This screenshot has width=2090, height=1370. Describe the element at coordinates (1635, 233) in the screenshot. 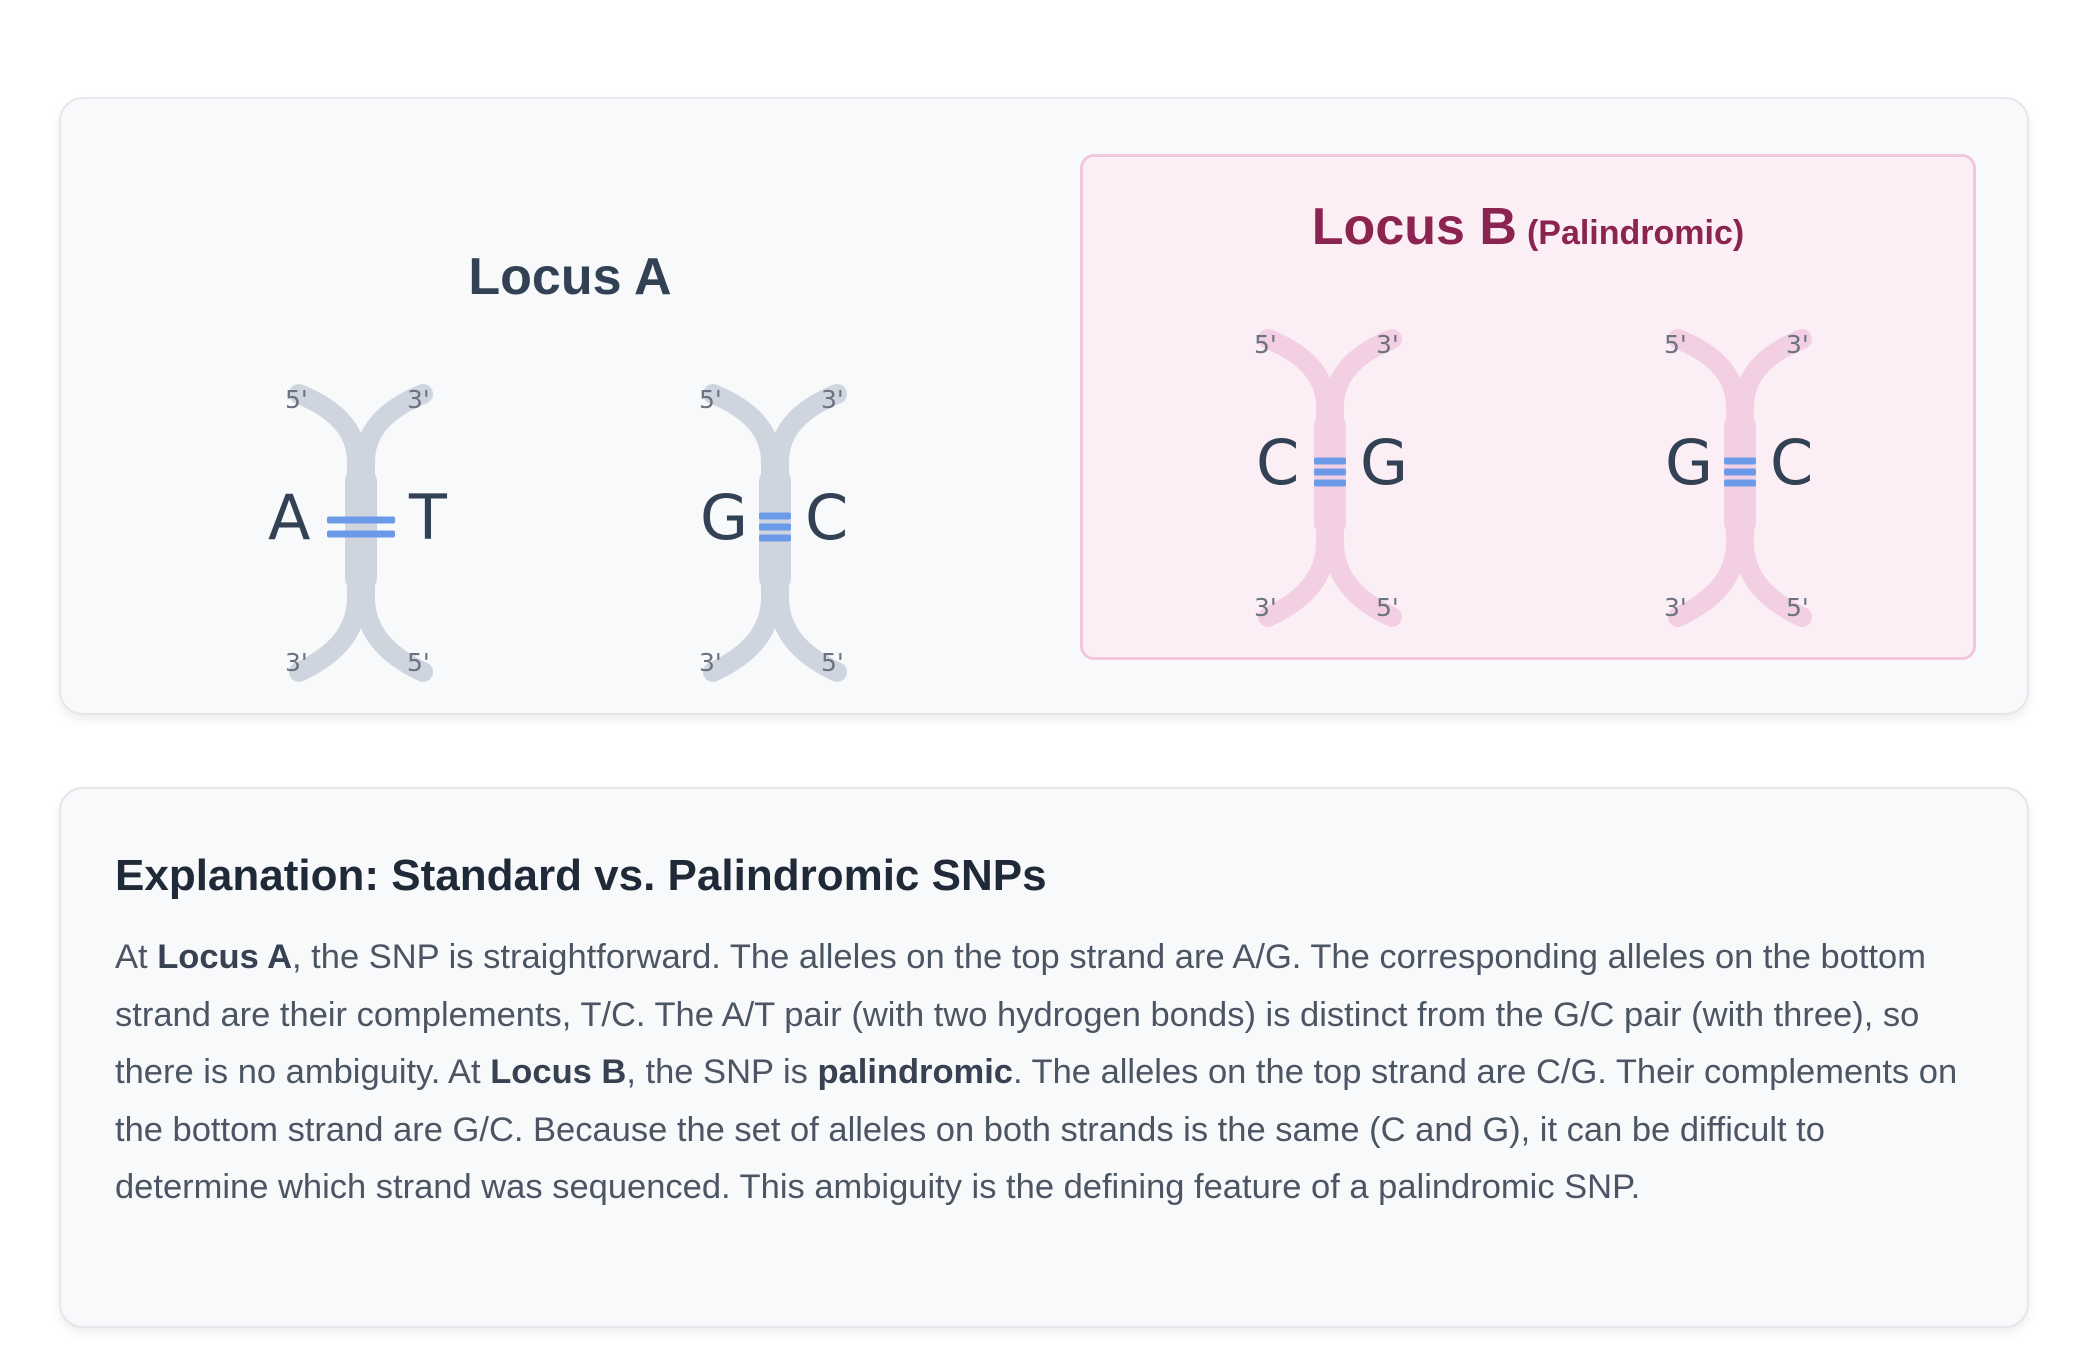

I see `locus-b-subtitle: (Palindromic)` at that location.